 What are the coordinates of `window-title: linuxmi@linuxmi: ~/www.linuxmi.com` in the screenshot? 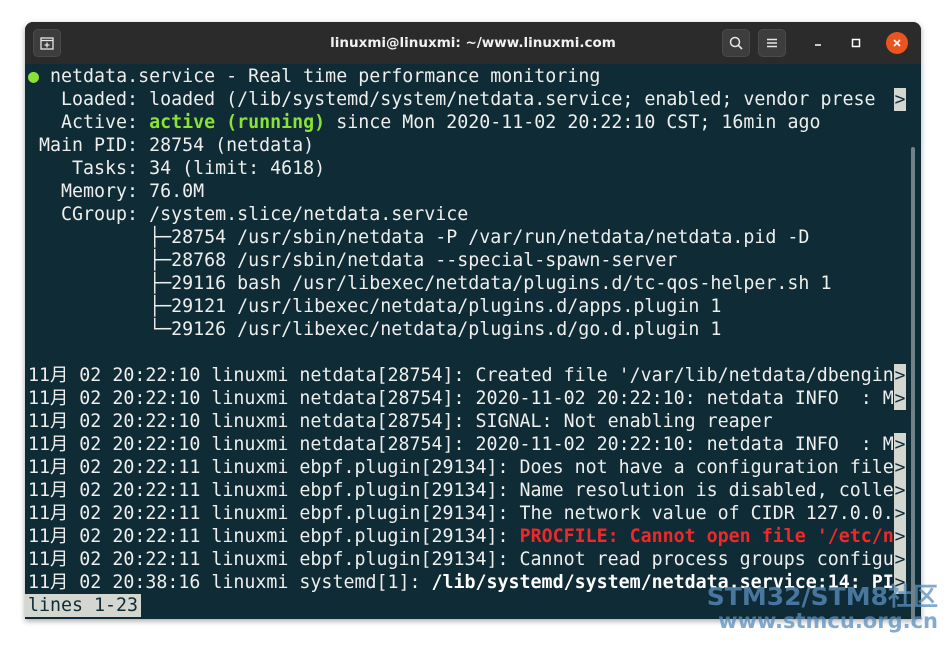 It's located at (473, 43).